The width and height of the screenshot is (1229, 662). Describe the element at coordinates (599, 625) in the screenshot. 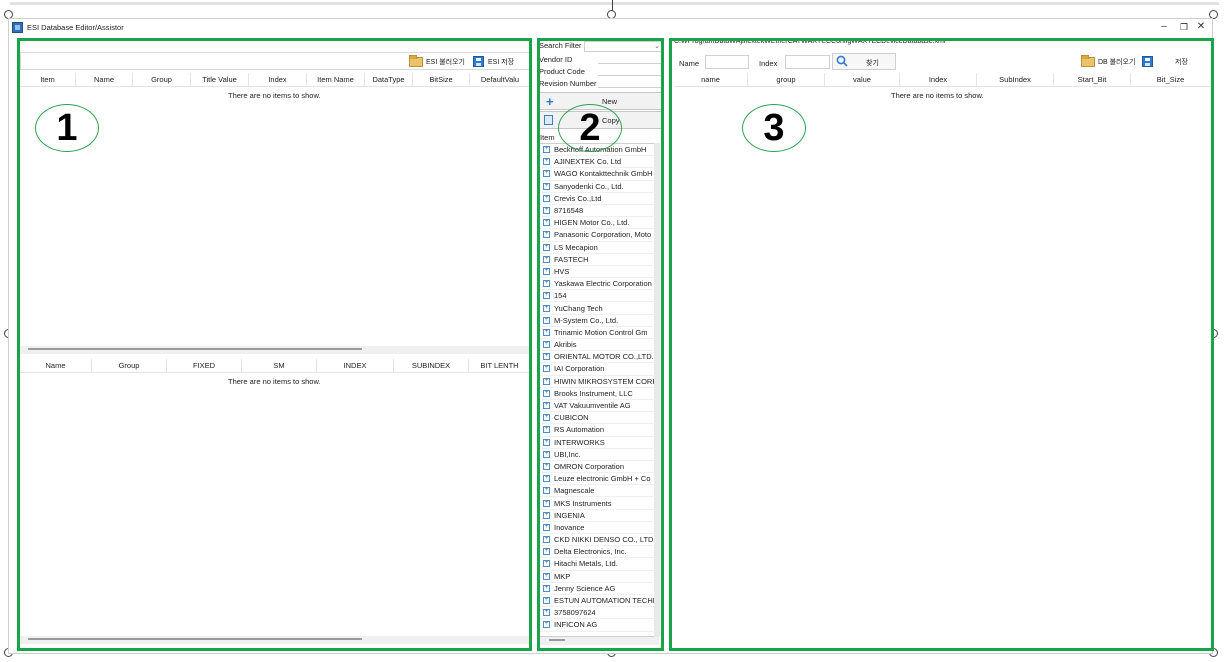

I see `vendor-list-item: + INFICON AG` at that location.